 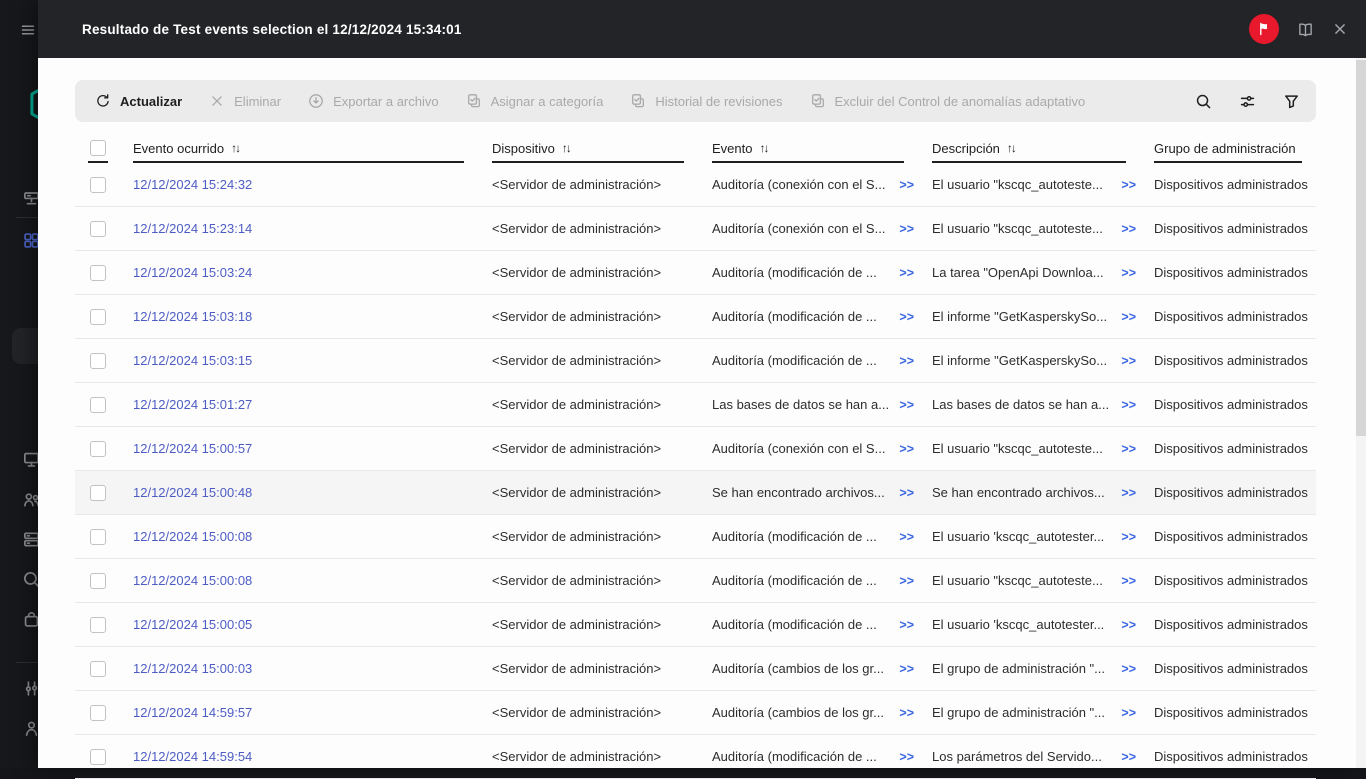 What do you see at coordinates (192, 712) in the screenshot?
I see `event-time-link: 12/12/2024 14:59:57` at bounding box center [192, 712].